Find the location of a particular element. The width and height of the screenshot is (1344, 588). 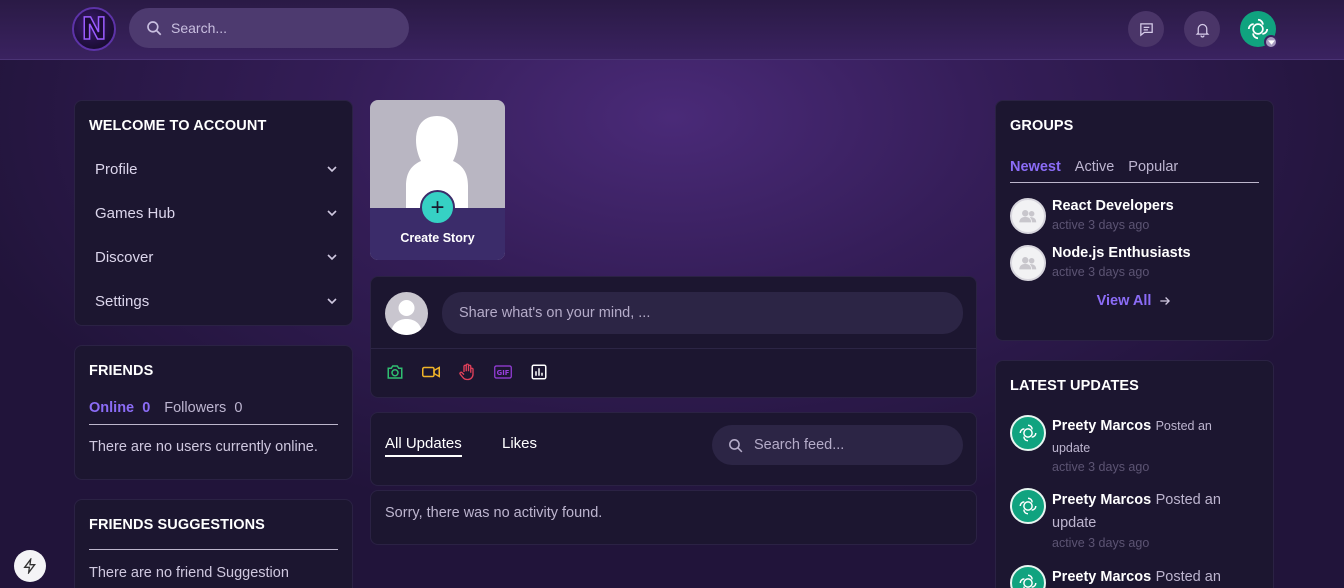

feed-empty-text: Sorry, there was no activity found. is located at coordinates (494, 513).